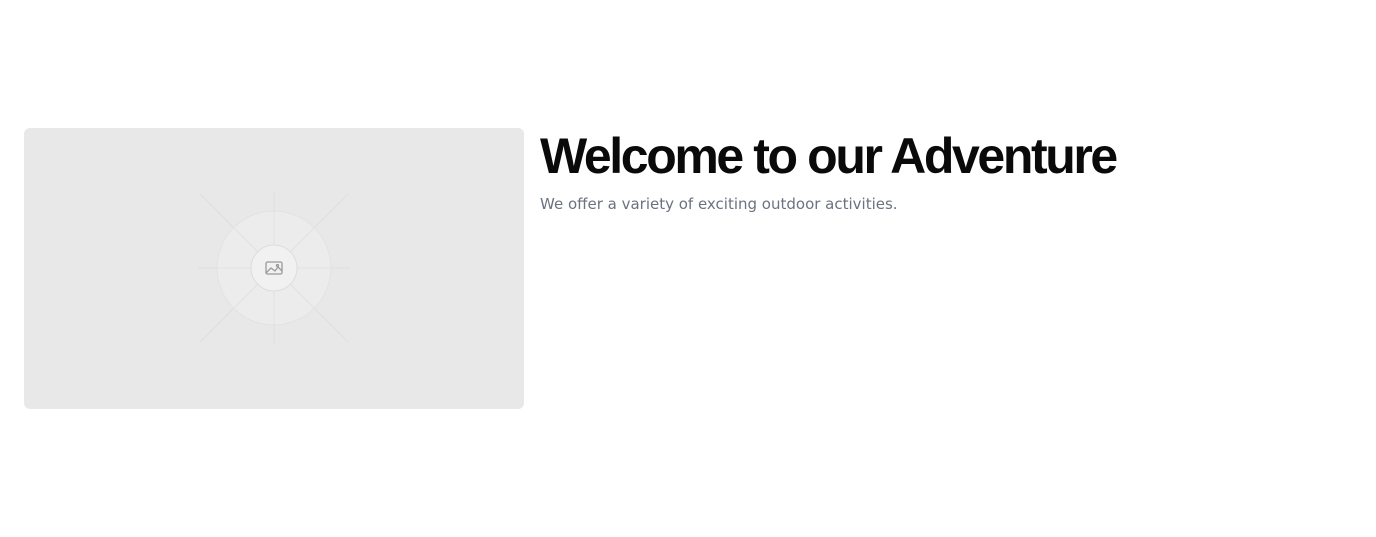 The image size is (1376, 537). Describe the element at coordinates (829, 156) in the screenshot. I see `page-title: Welcome to our Adventure` at that location.